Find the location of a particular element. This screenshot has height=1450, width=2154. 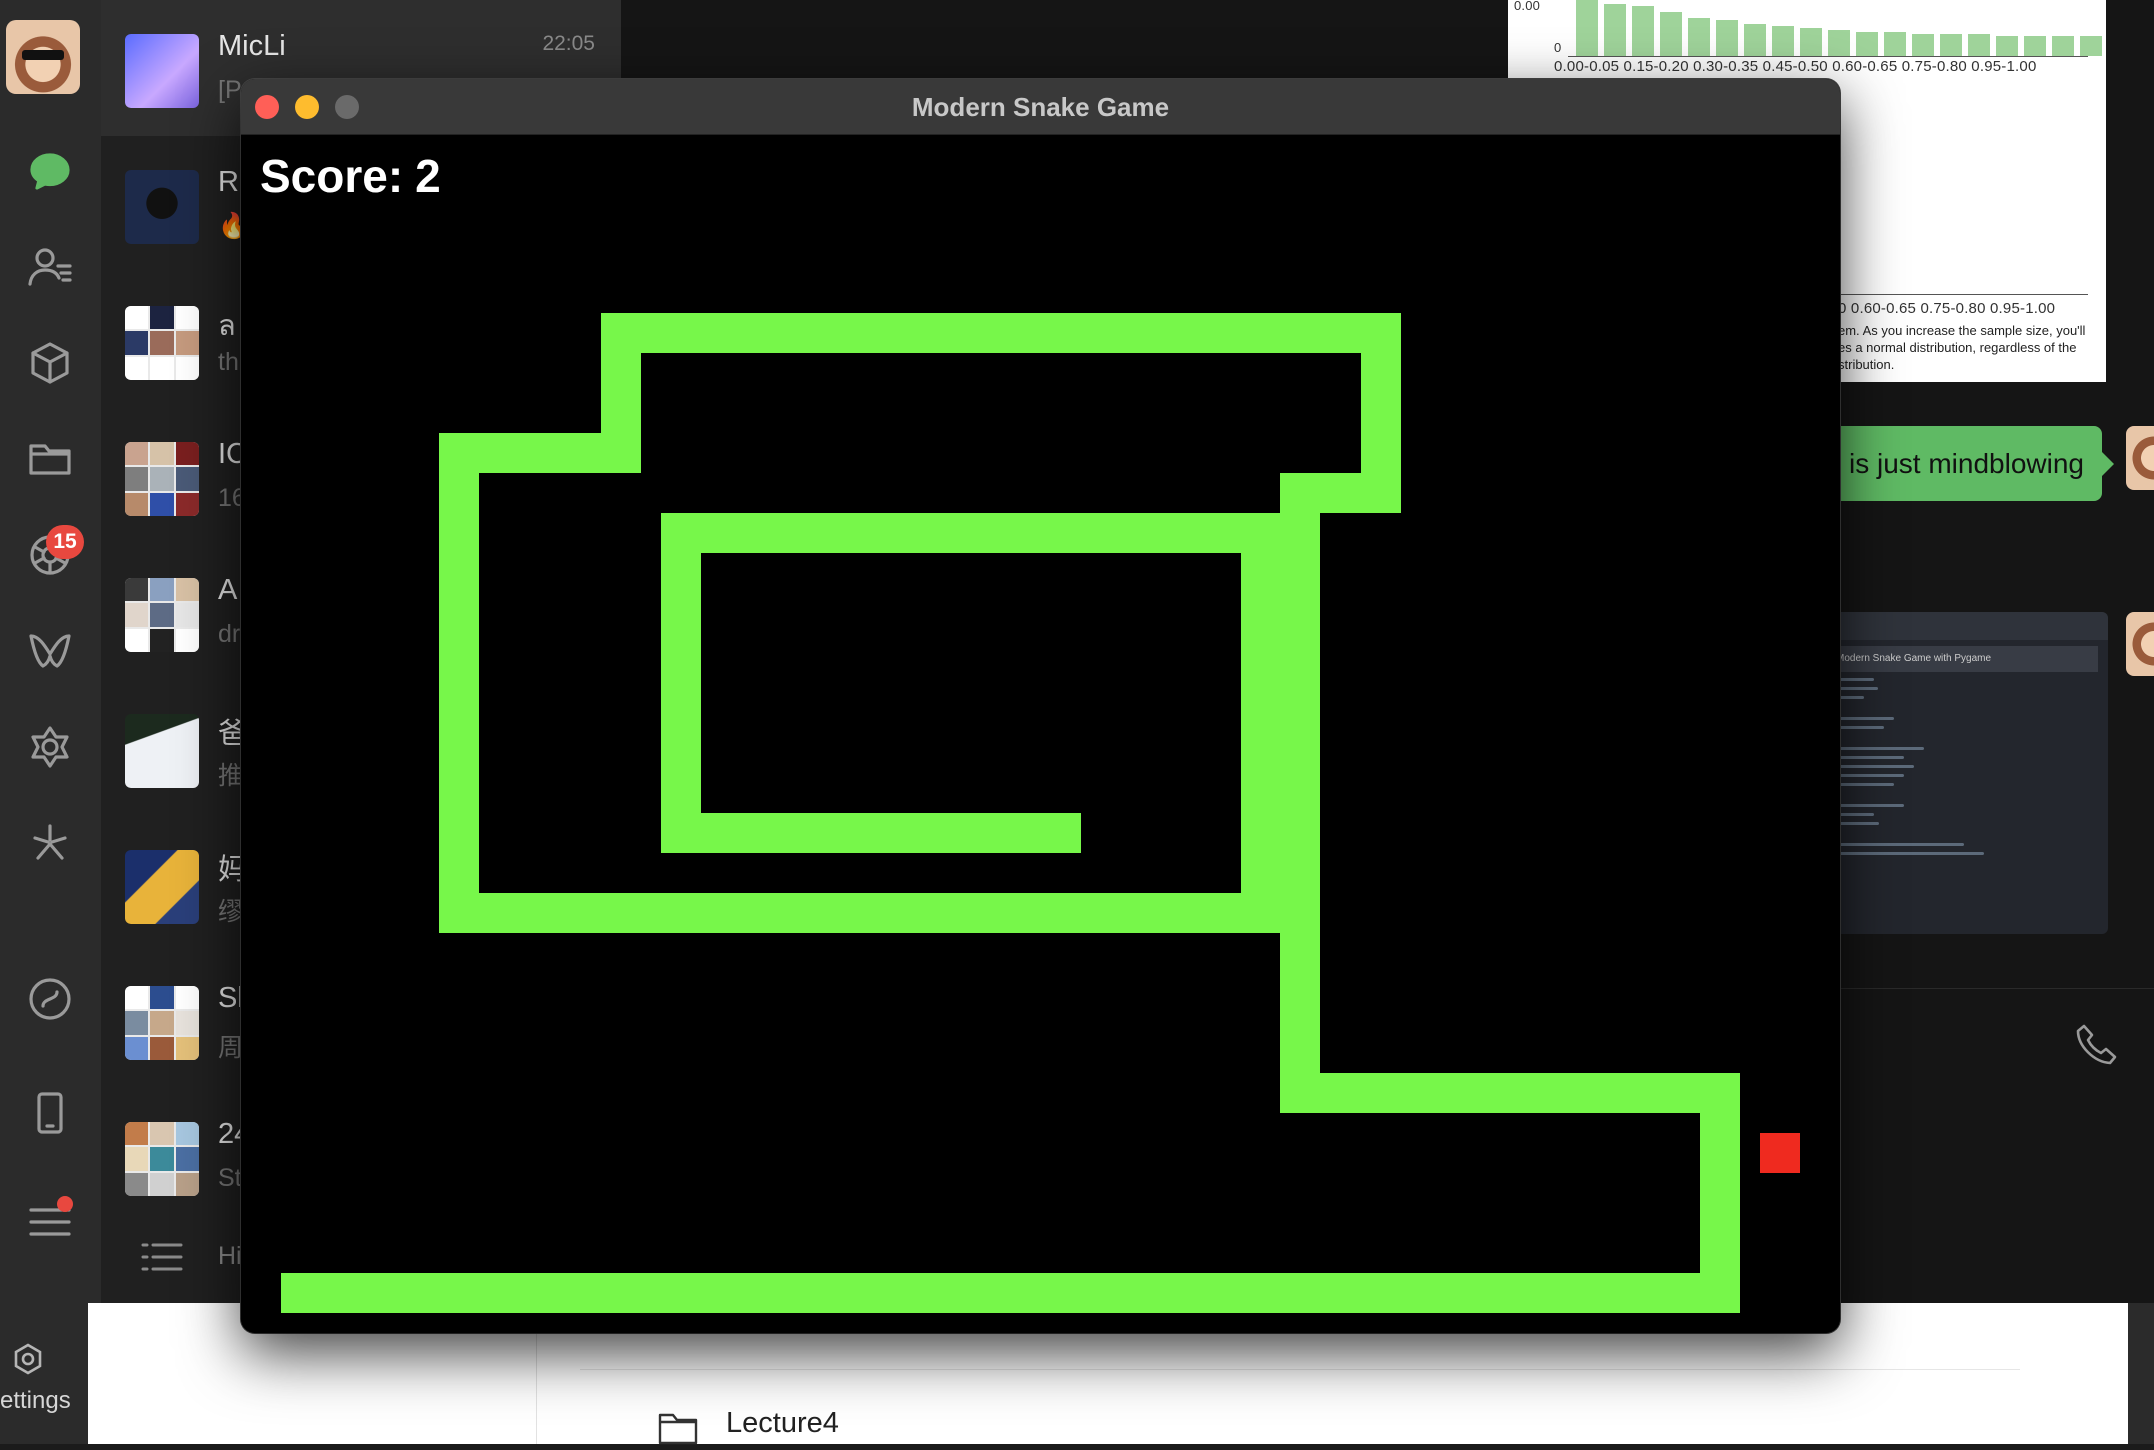

message-preview: 推 is located at coordinates (231, 776).